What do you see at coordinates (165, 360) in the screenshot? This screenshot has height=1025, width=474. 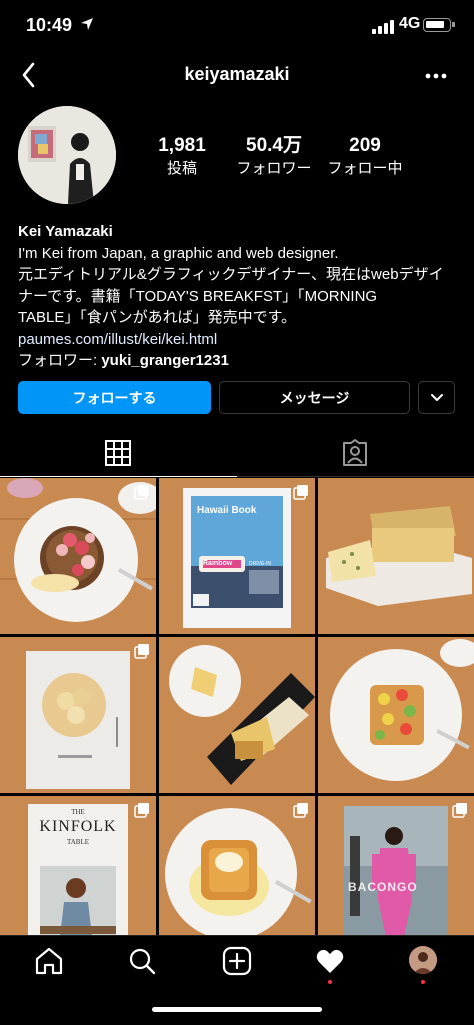 I see `followed-by-user: yuki_granger1231` at bounding box center [165, 360].